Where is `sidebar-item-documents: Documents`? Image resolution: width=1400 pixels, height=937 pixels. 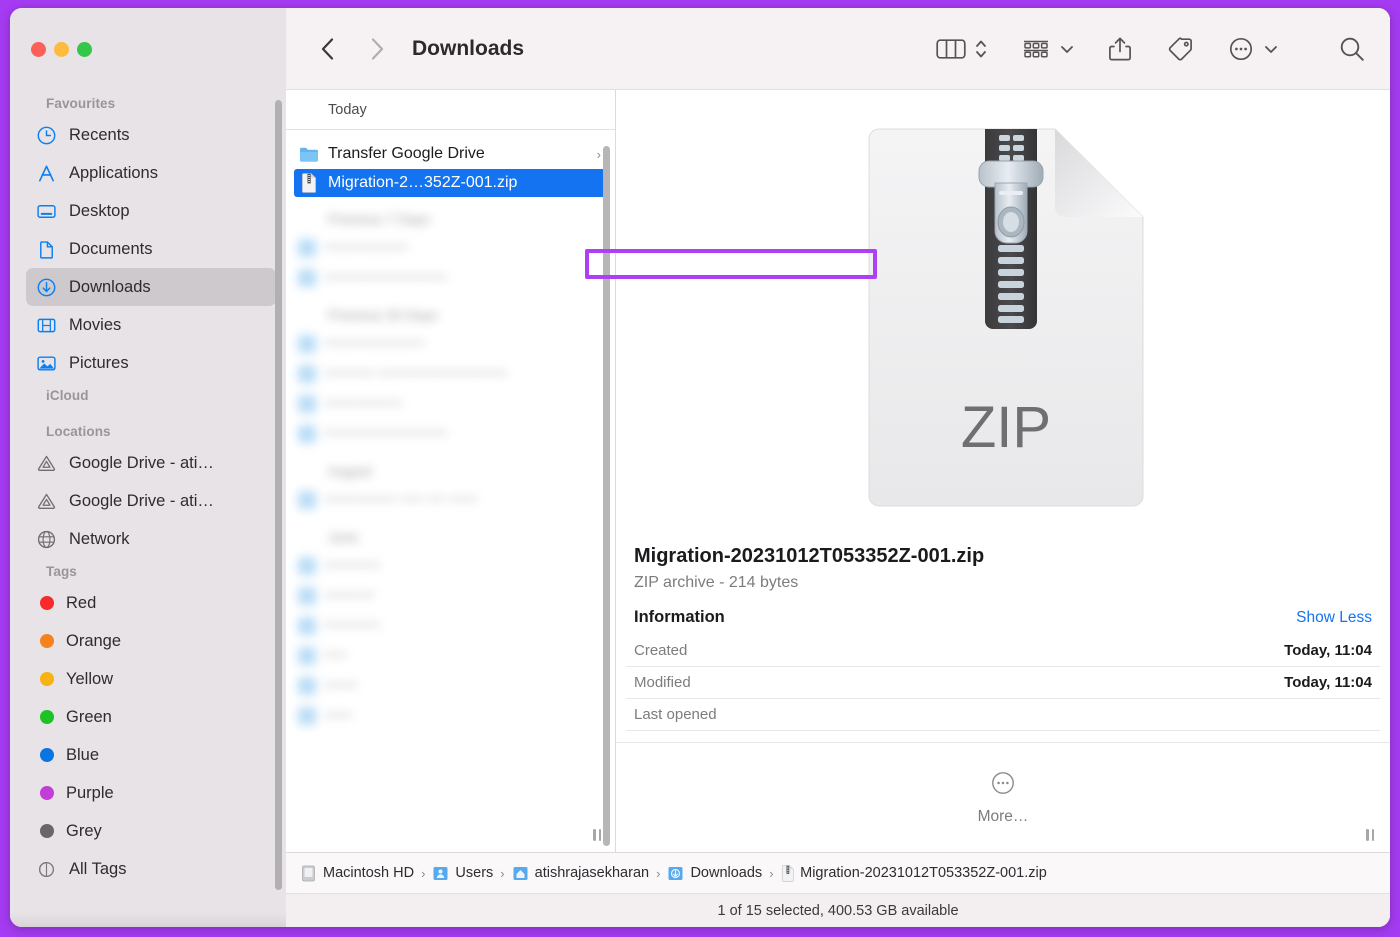 sidebar-item-documents: Documents is located at coordinates (151, 249).